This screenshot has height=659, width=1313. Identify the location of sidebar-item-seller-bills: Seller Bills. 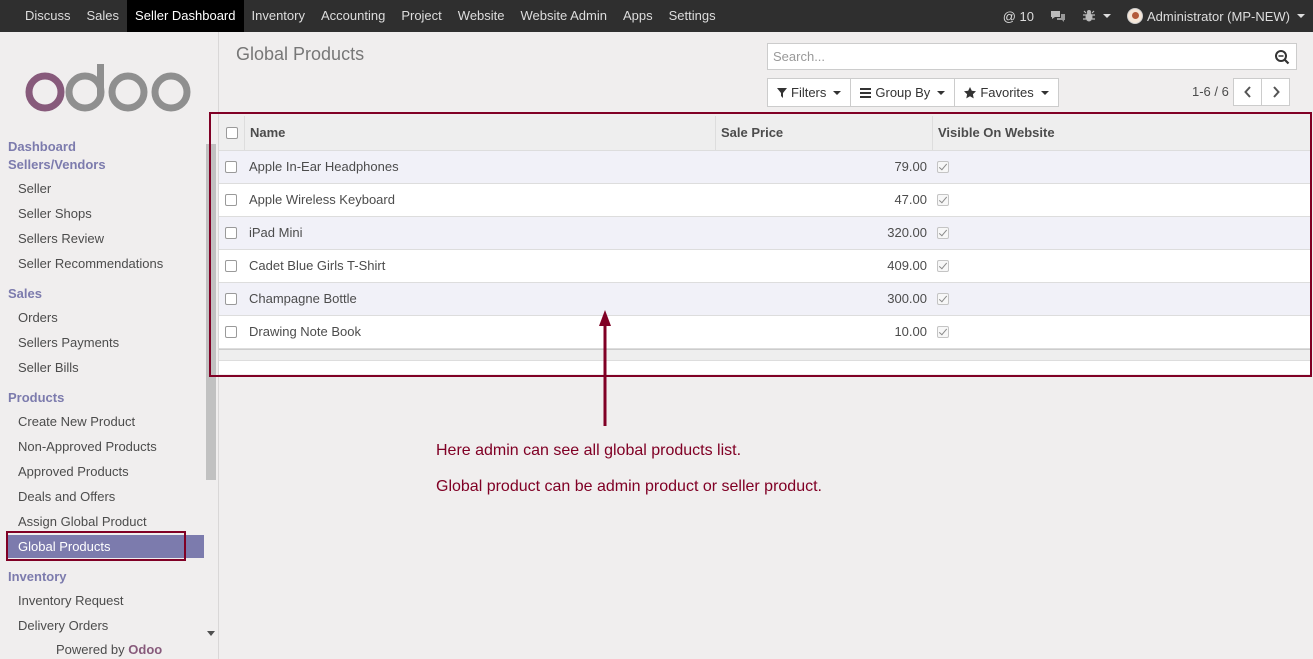
(48, 367).